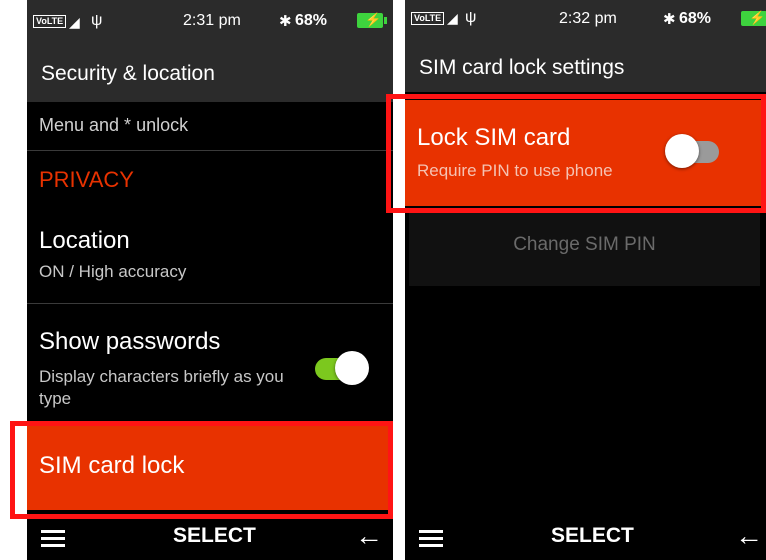 This screenshot has height=560, width=766. What do you see at coordinates (210, 126) in the screenshot?
I see `menu-unlock-item: Menu and * unlock` at bounding box center [210, 126].